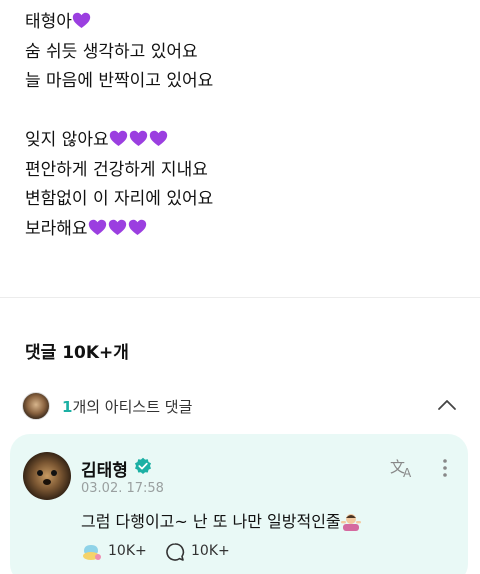  What do you see at coordinates (245, 171) in the screenshot?
I see `post-line: 편안하게 건강하게 지내요` at bounding box center [245, 171].